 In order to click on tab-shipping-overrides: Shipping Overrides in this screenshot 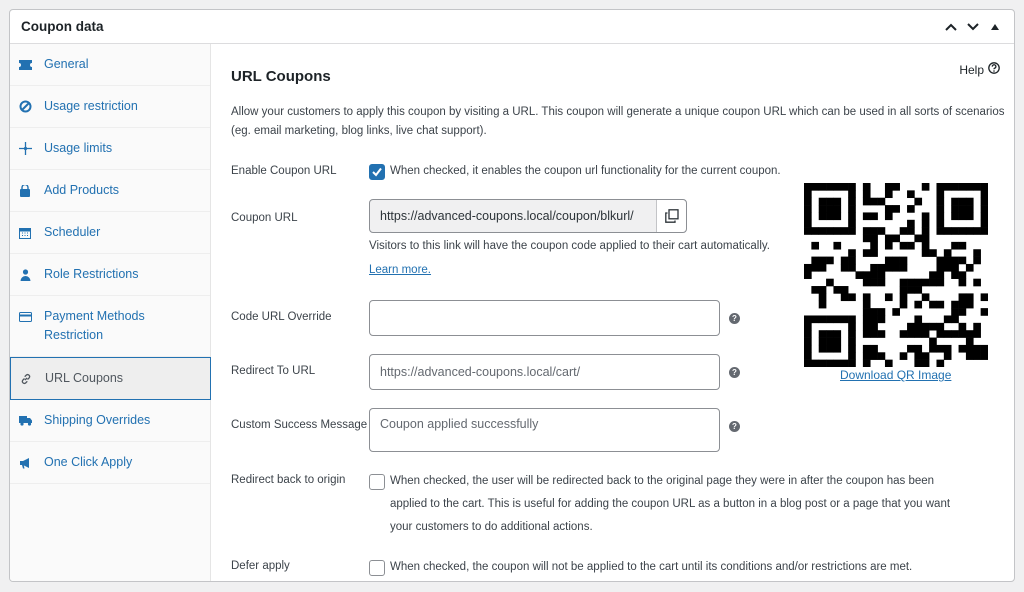, I will do `click(110, 421)`.